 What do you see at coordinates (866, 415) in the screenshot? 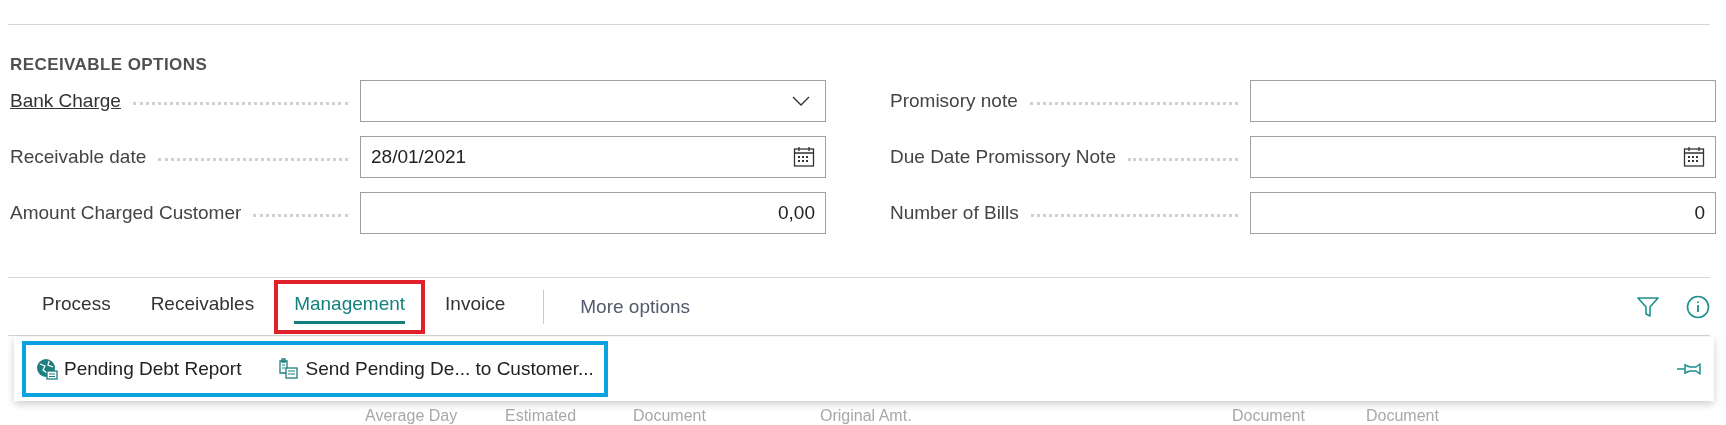
I see `column-header: Original Amt.` at bounding box center [866, 415].